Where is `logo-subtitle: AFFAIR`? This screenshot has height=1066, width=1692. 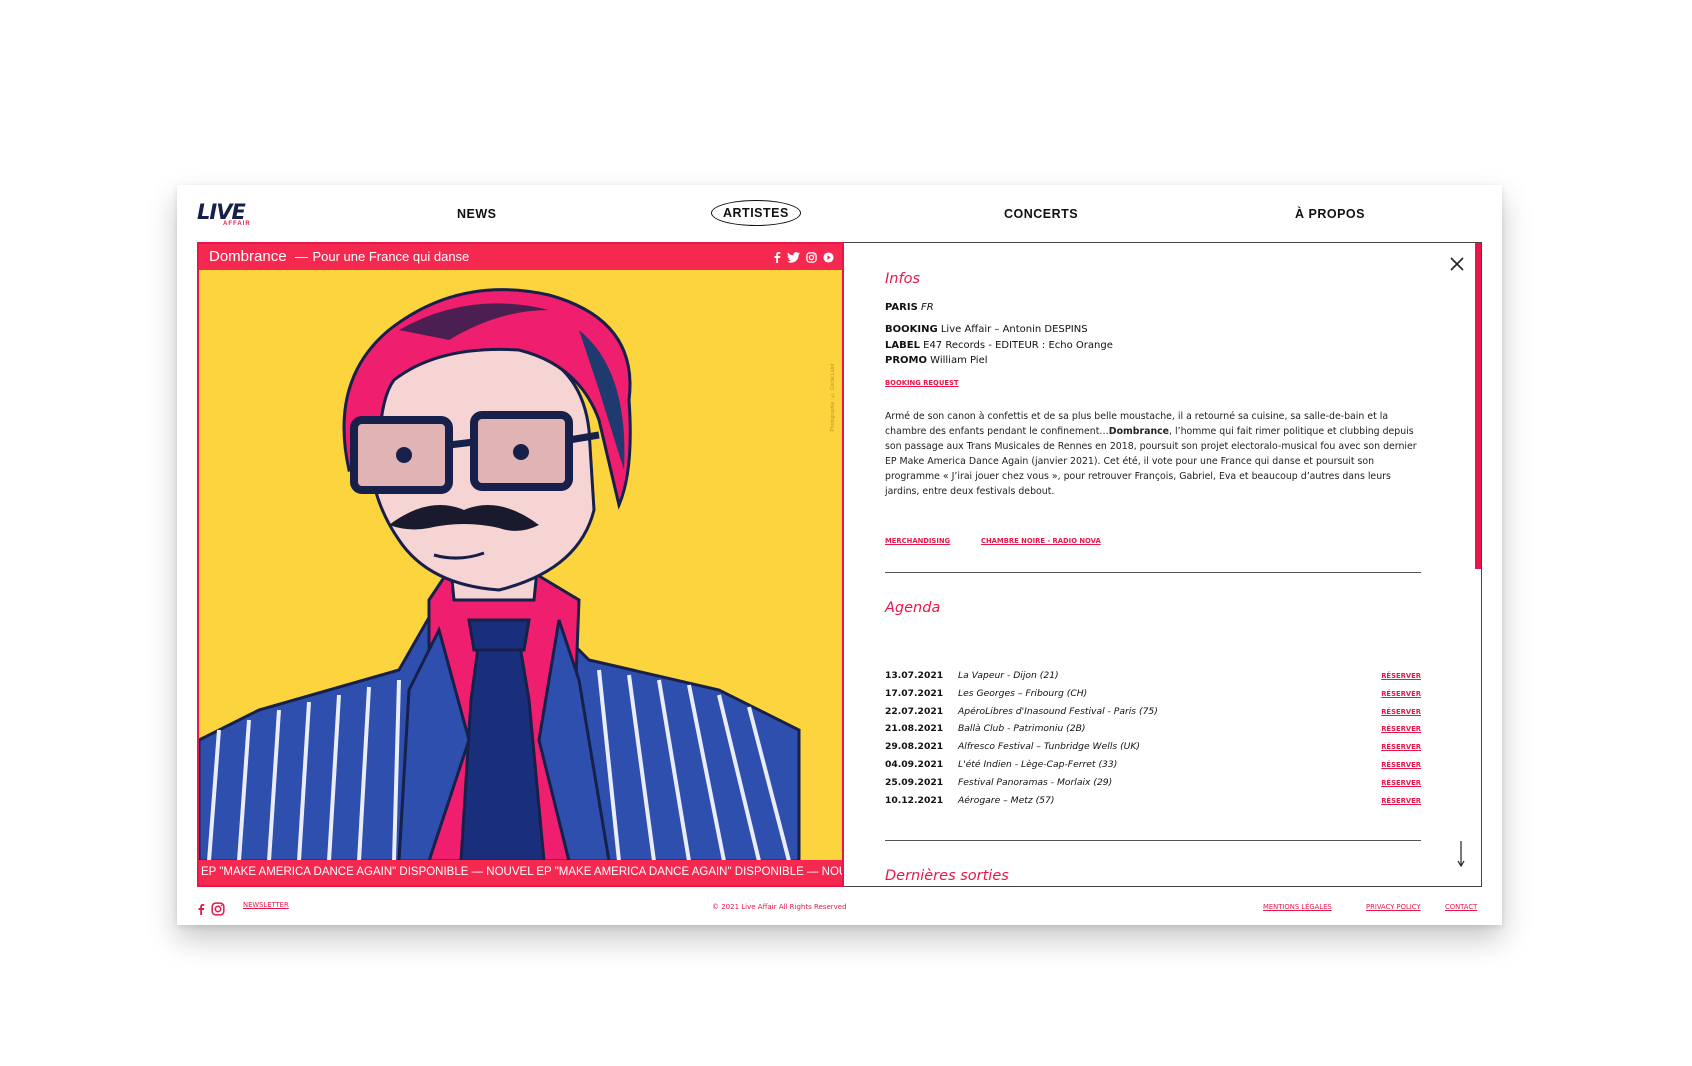
logo-subtitle: AFFAIR is located at coordinates (237, 224).